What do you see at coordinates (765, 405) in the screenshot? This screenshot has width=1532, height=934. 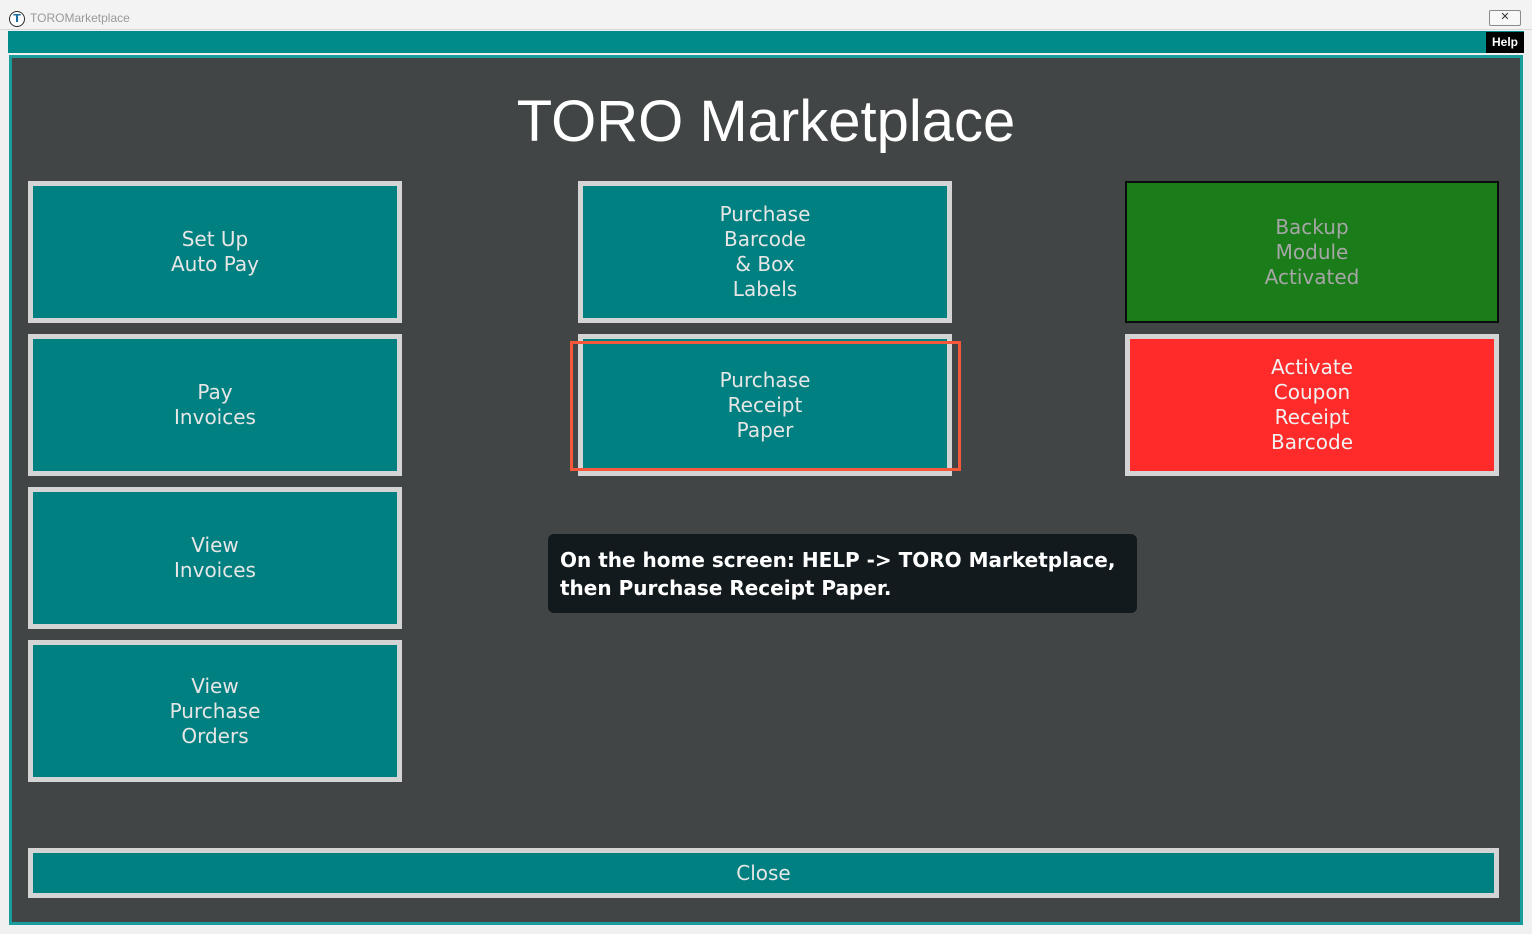 I see `purchase-receipt-paper-button: Purchase Receipt Paper` at bounding box center [765, 405].